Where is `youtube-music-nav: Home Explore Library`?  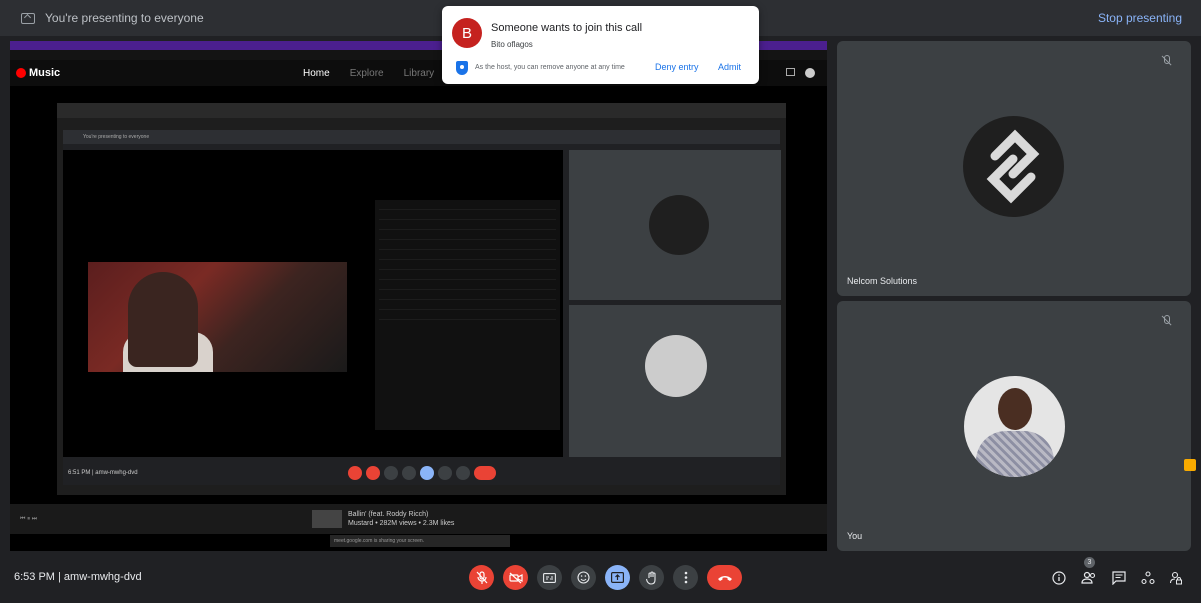 youtube-music-nav: Home Explore Library is located at coordinates (368, 73).